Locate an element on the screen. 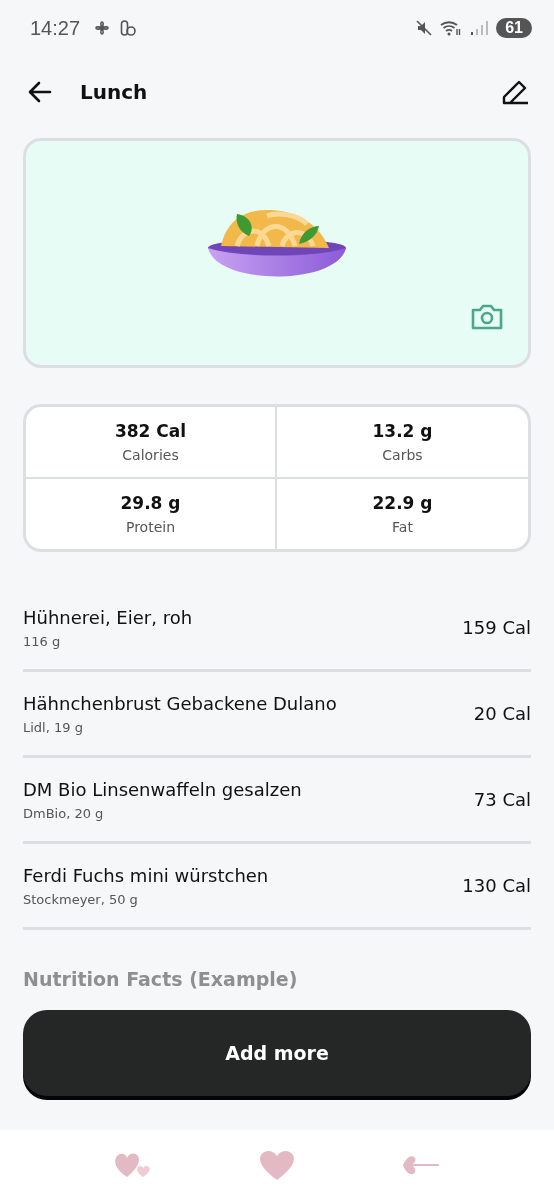 The width and height of the screenshot is (554, 1200). macro-value: 382 Cal is located at coordinates (150, 431).